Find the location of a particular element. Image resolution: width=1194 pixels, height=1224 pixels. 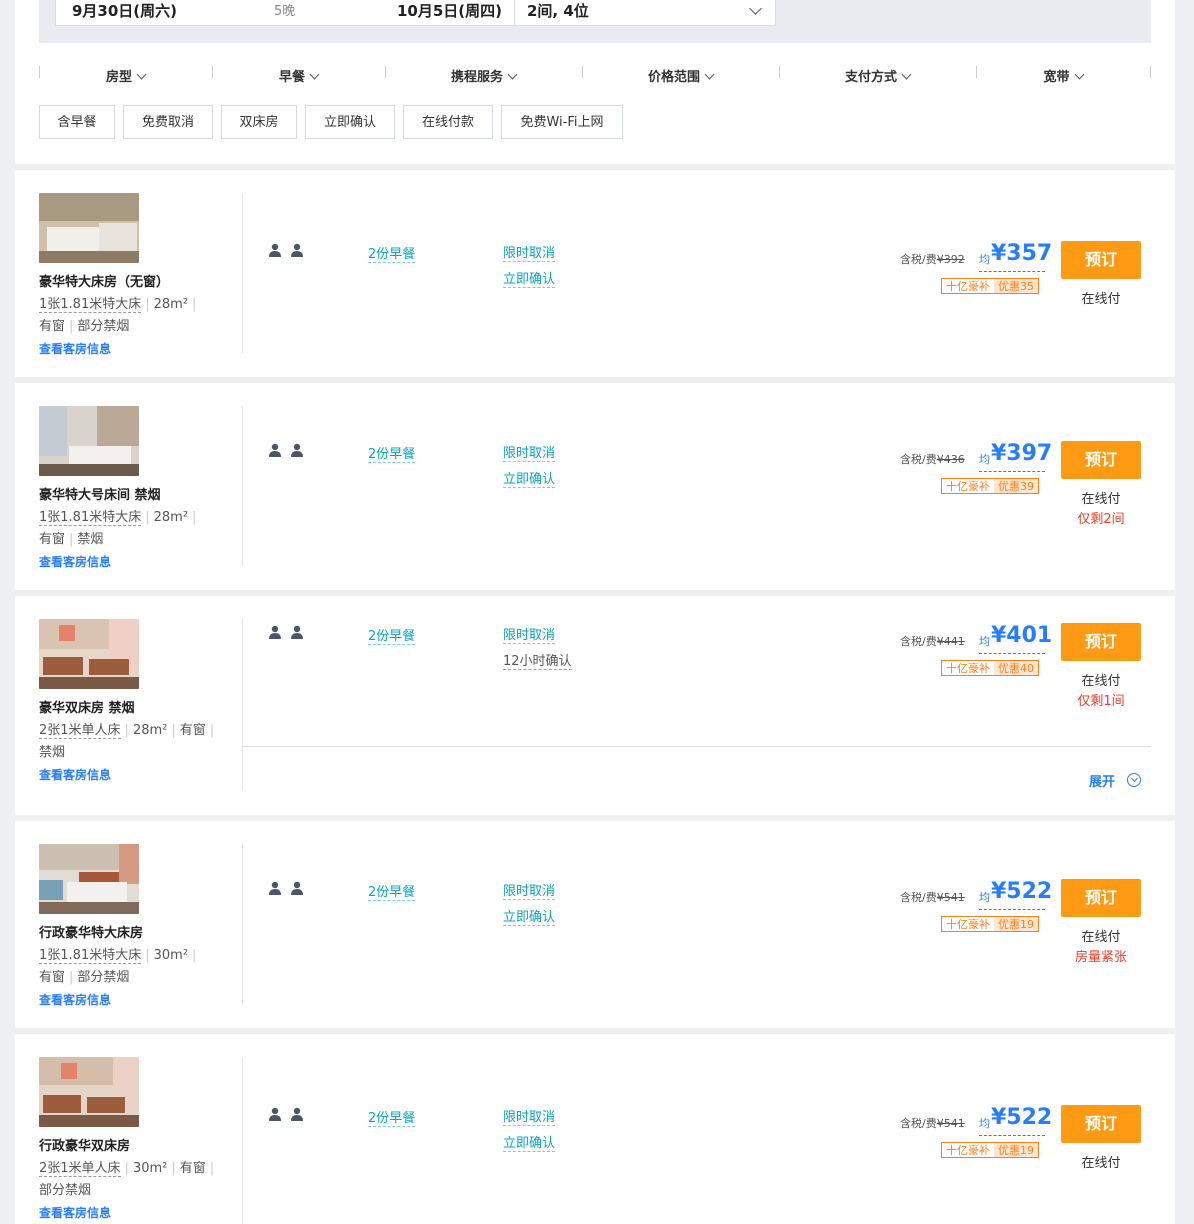

nights-count: 5晚 is located at coordinates (285, 11).